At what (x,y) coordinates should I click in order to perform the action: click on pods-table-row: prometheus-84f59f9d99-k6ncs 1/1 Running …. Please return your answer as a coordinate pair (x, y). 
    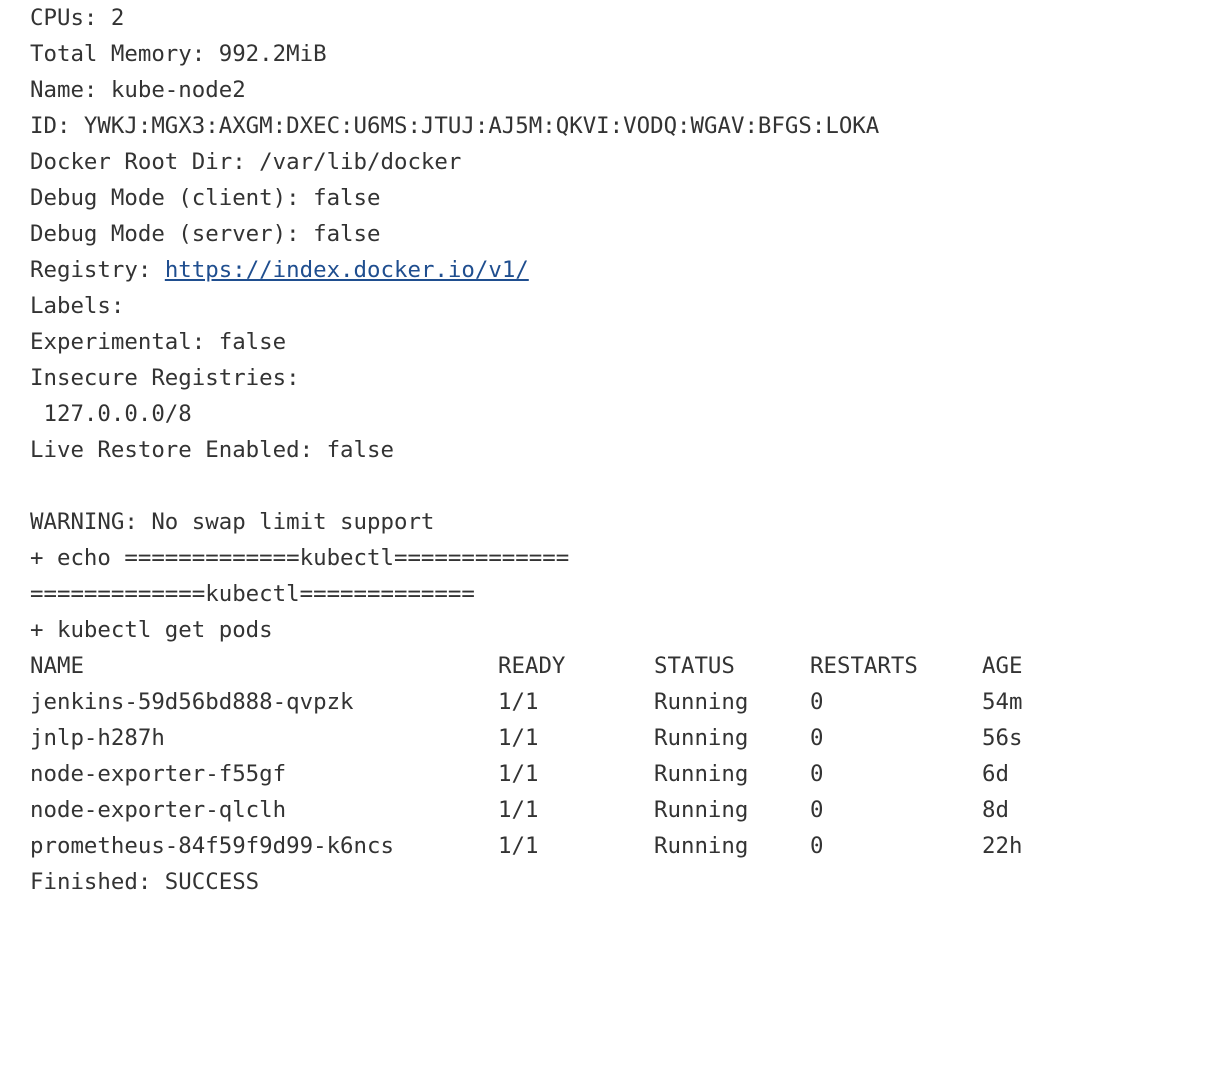
    Looking at the image, I should click on (610, 846).